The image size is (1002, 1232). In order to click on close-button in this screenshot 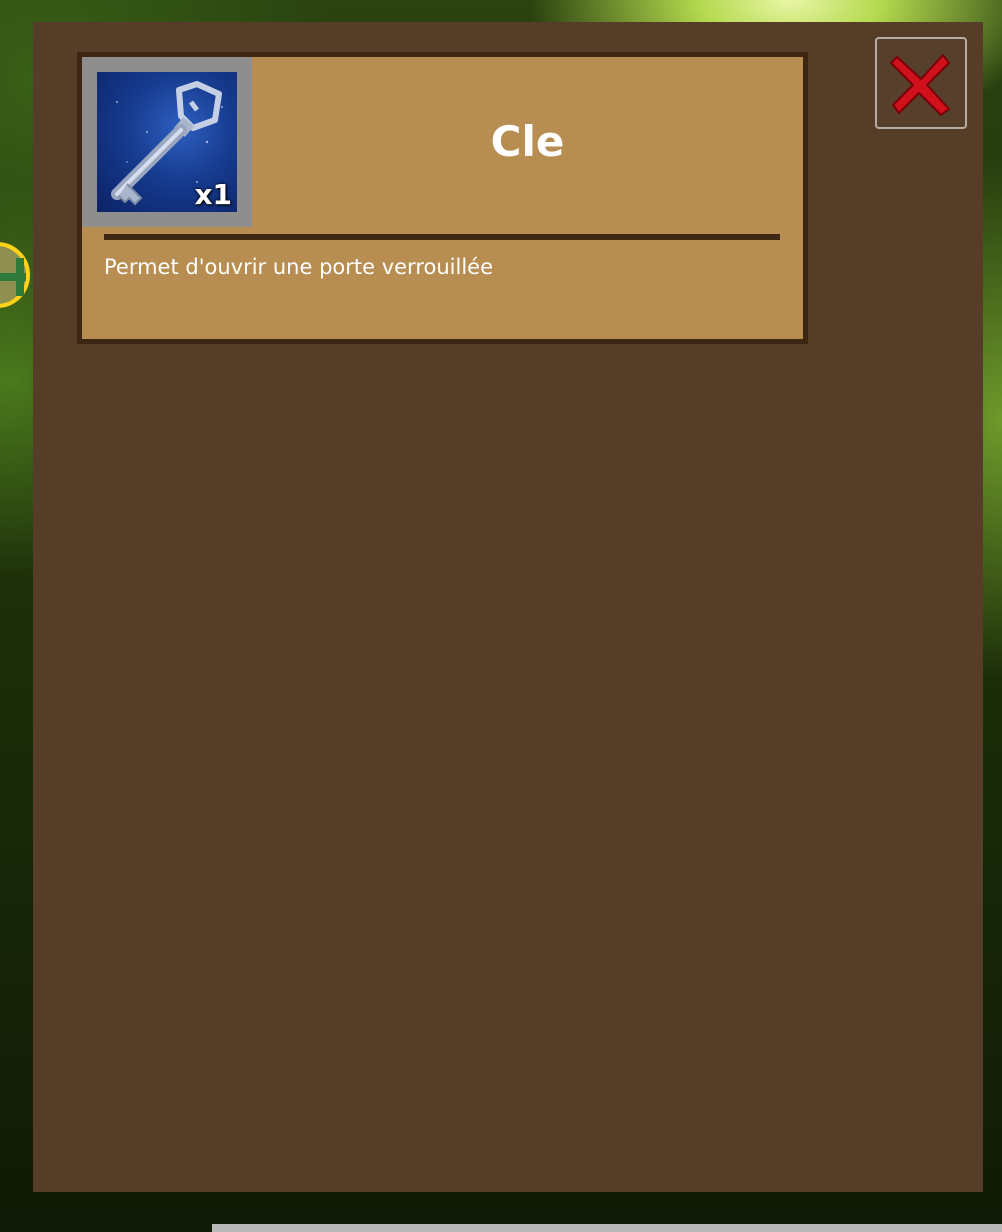, I will do `click(921, 83)`.